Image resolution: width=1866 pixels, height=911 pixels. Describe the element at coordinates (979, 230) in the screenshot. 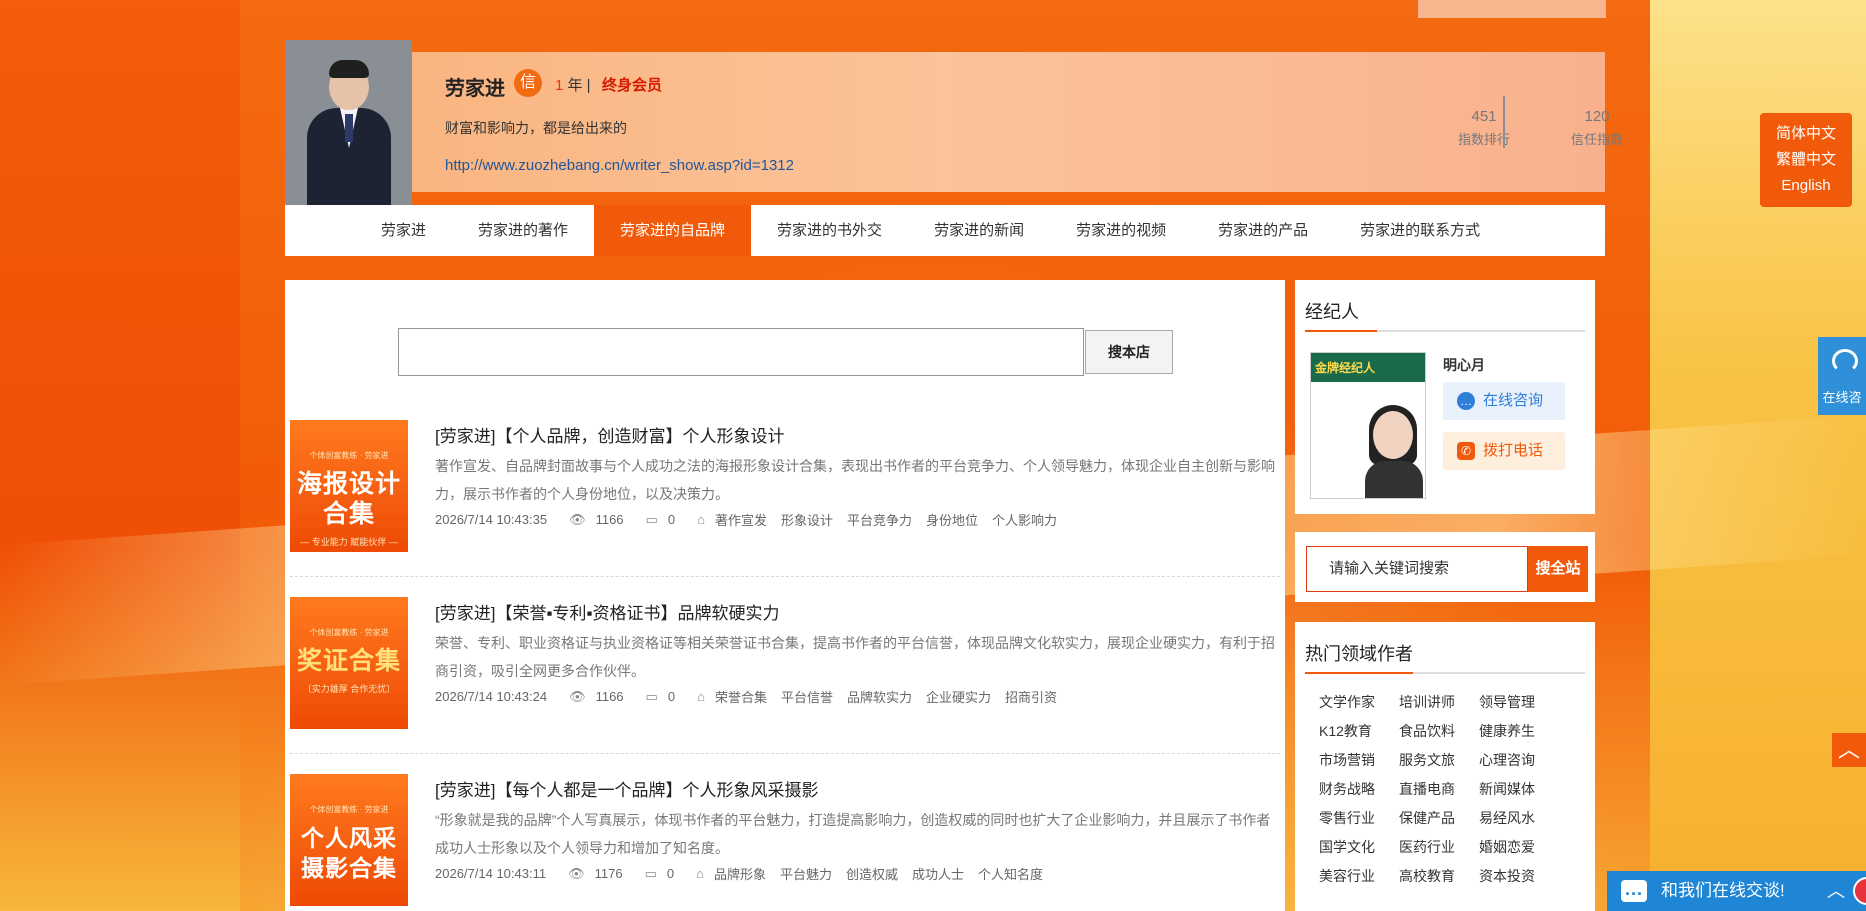

I see `nav-item-news: 劳家进的新闻` at that location.